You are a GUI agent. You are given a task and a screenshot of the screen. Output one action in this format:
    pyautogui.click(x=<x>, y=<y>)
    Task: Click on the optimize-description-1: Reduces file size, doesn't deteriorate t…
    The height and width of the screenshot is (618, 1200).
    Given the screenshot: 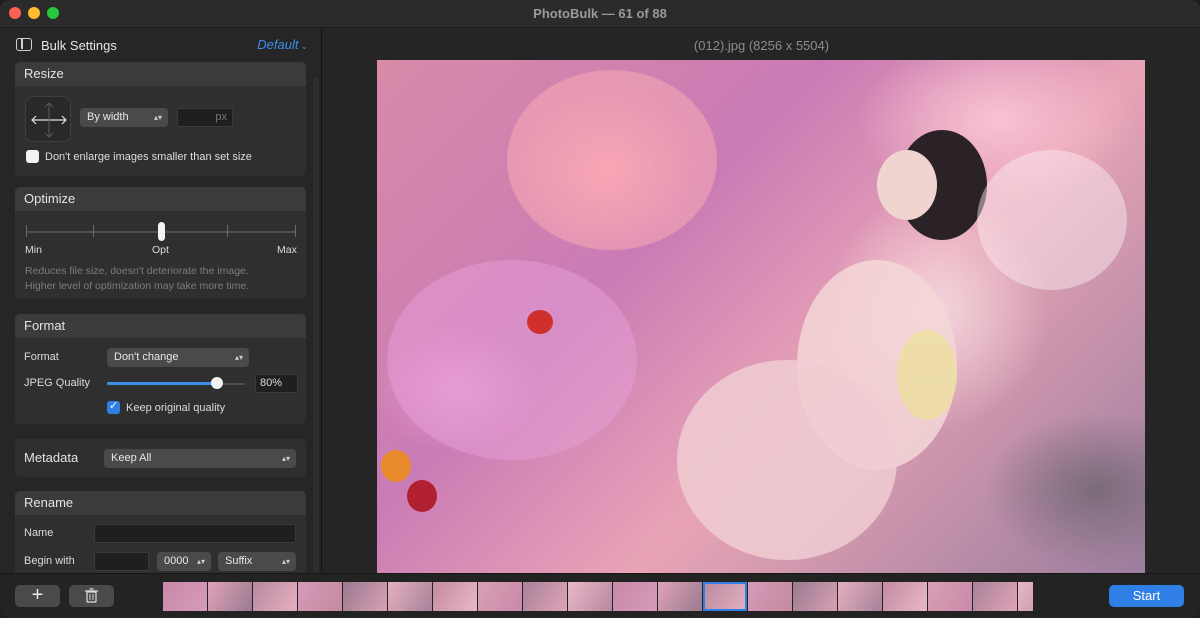 What is the action you would take?
    pyautogui.click(x=137, y=271)
    